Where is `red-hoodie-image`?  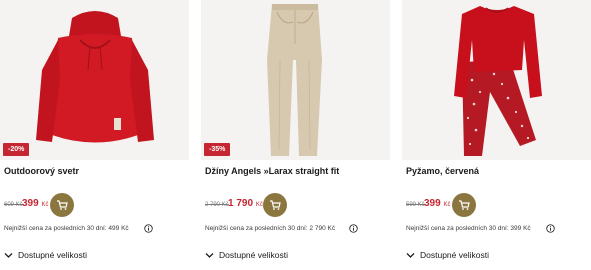
red-hoodie-image is located at coordinates (95, 77).